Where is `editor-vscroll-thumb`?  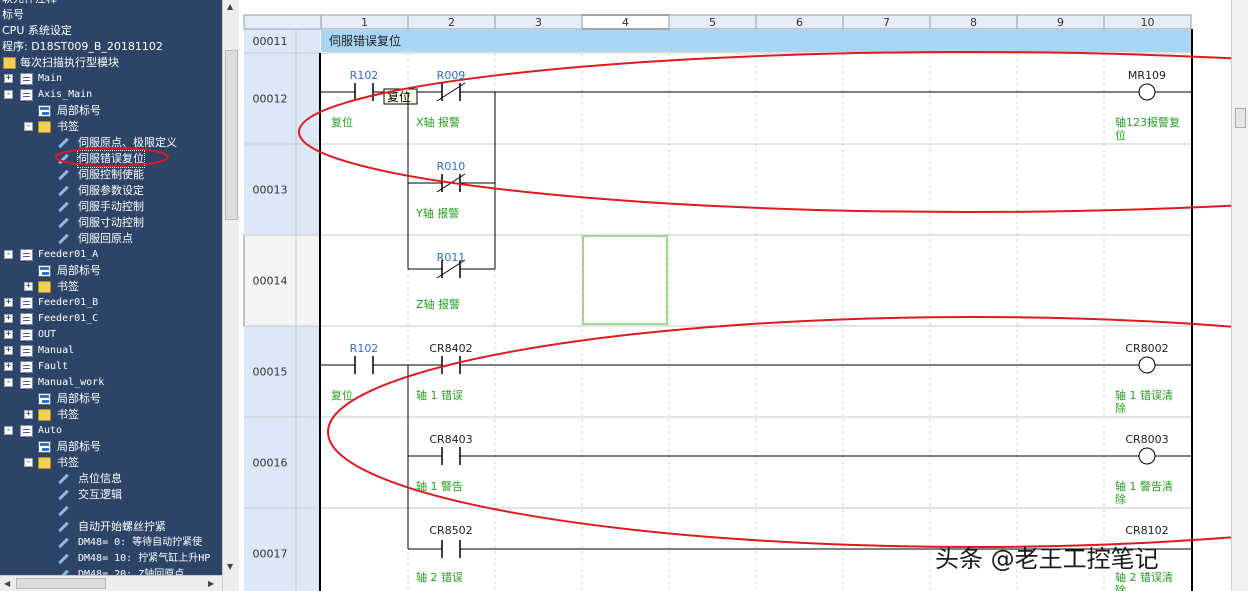 editor-vscroll-thumb is located at coordinates (1240, 118).